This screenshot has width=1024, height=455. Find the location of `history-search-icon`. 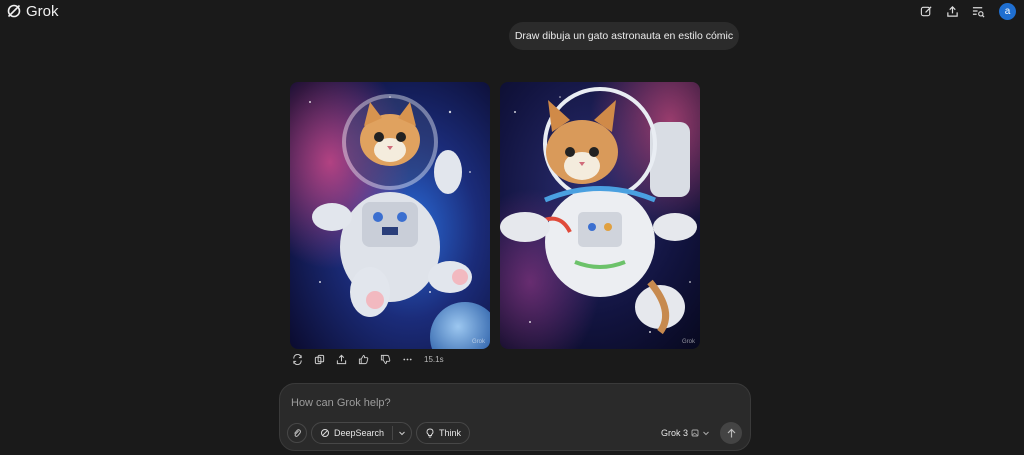

history-search-icon is located at coordinates (978, 11).